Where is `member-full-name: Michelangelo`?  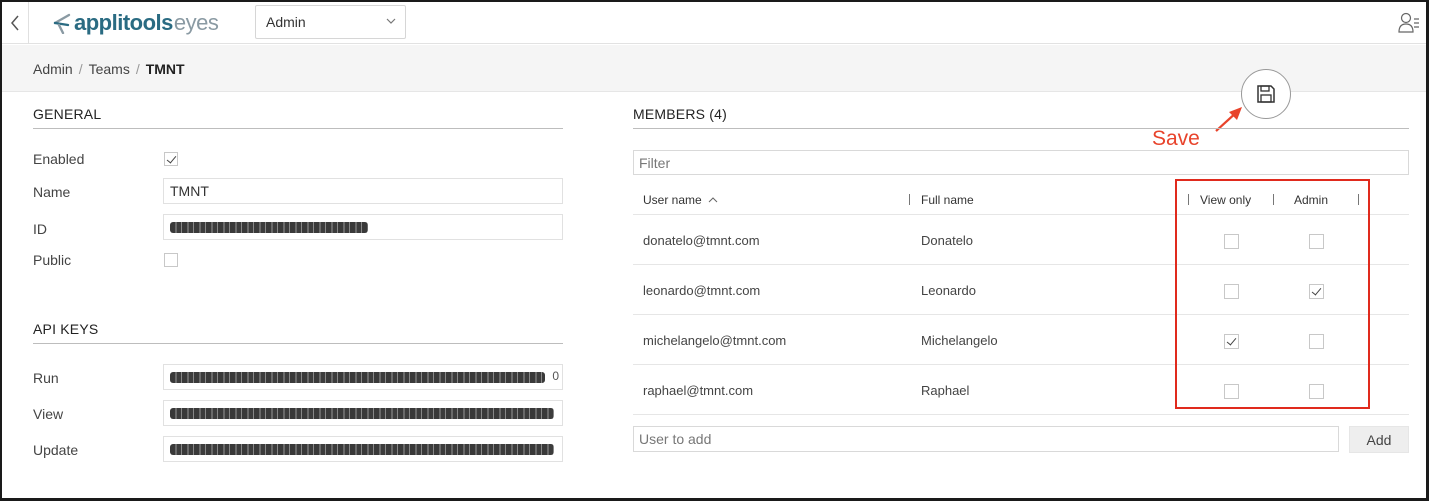
member-full-name: Michelangelo is located at coordinates (959, 340).